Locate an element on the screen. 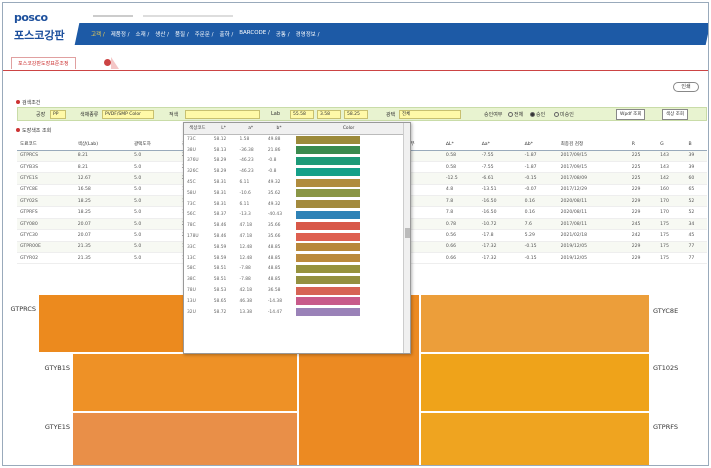 The image size is (711, 468). nav-item-4: 품질 / is located at coordinates (182, 34).